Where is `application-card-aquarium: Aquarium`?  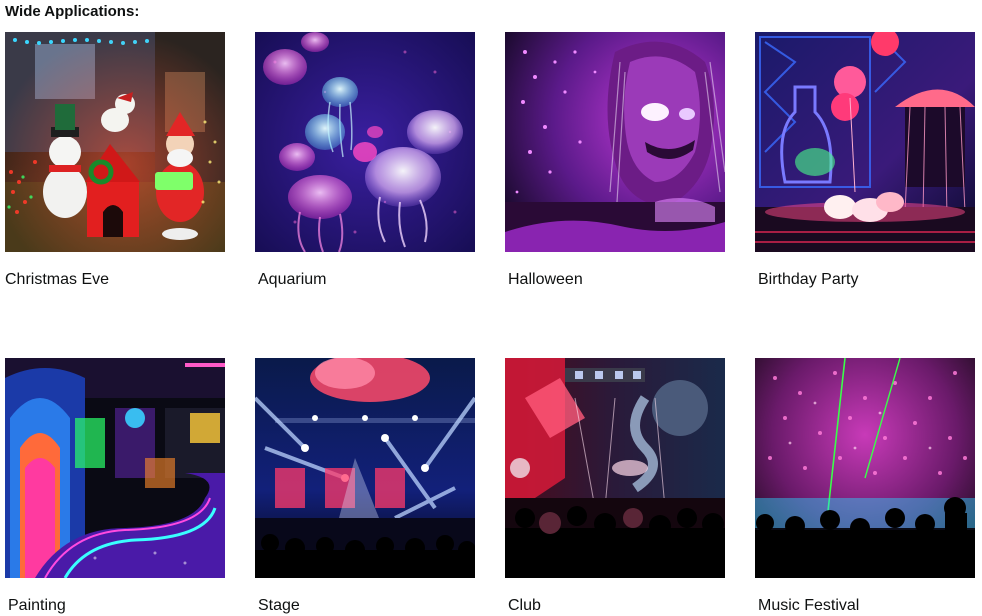
application-card-aquarium: Aquarium is located at coordinates (365, 161).